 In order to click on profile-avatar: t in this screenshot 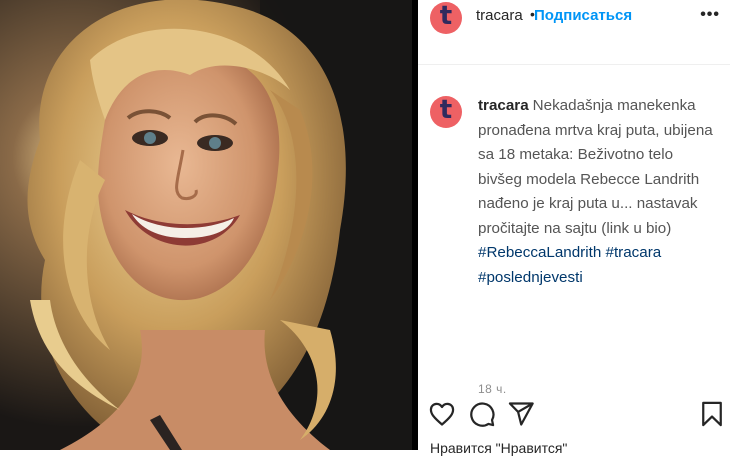, I will do `click(446, 18)`.